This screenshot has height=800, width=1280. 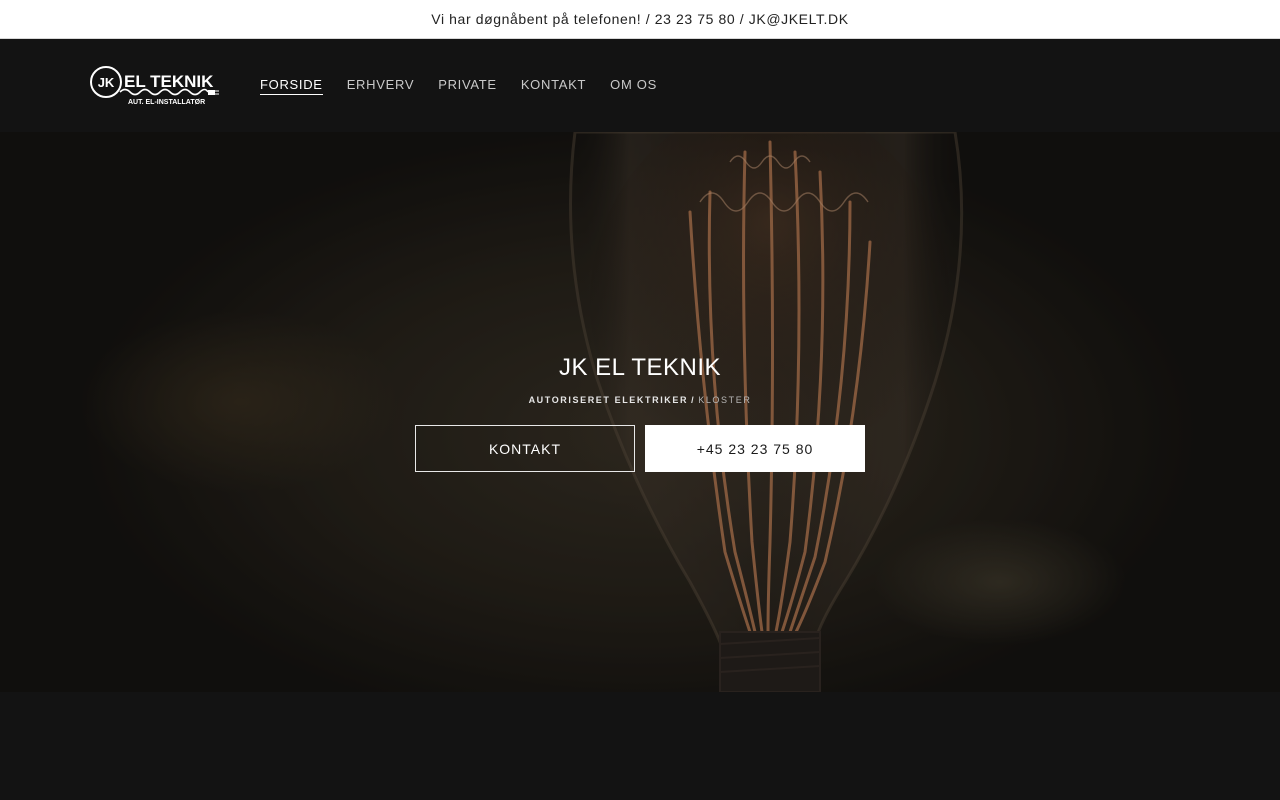 What do you see at coordinates (106, 82) in the screenshot?
I see `logo-mark: JK` at bounding box center [106, 82].